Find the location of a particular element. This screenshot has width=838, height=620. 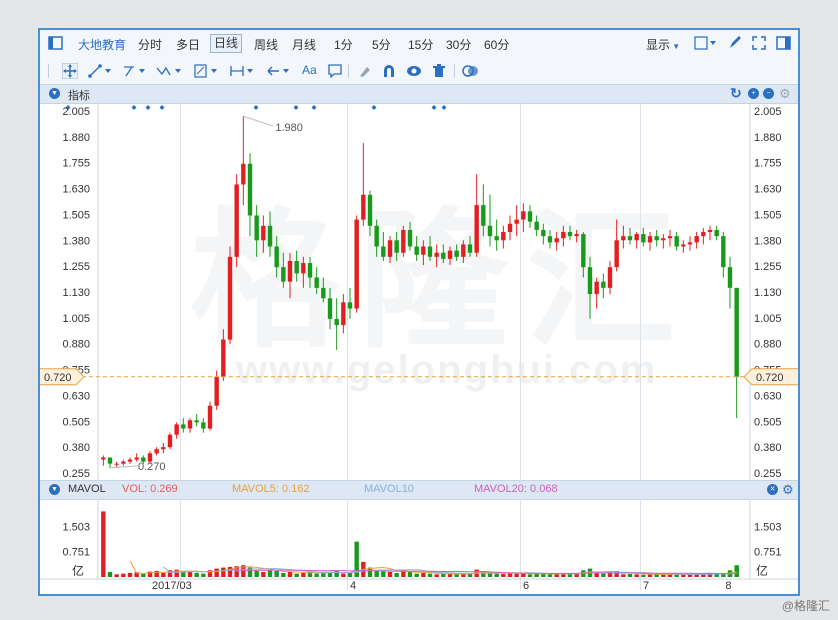

period-60min: 60分 is located at coordinates (496, 44).